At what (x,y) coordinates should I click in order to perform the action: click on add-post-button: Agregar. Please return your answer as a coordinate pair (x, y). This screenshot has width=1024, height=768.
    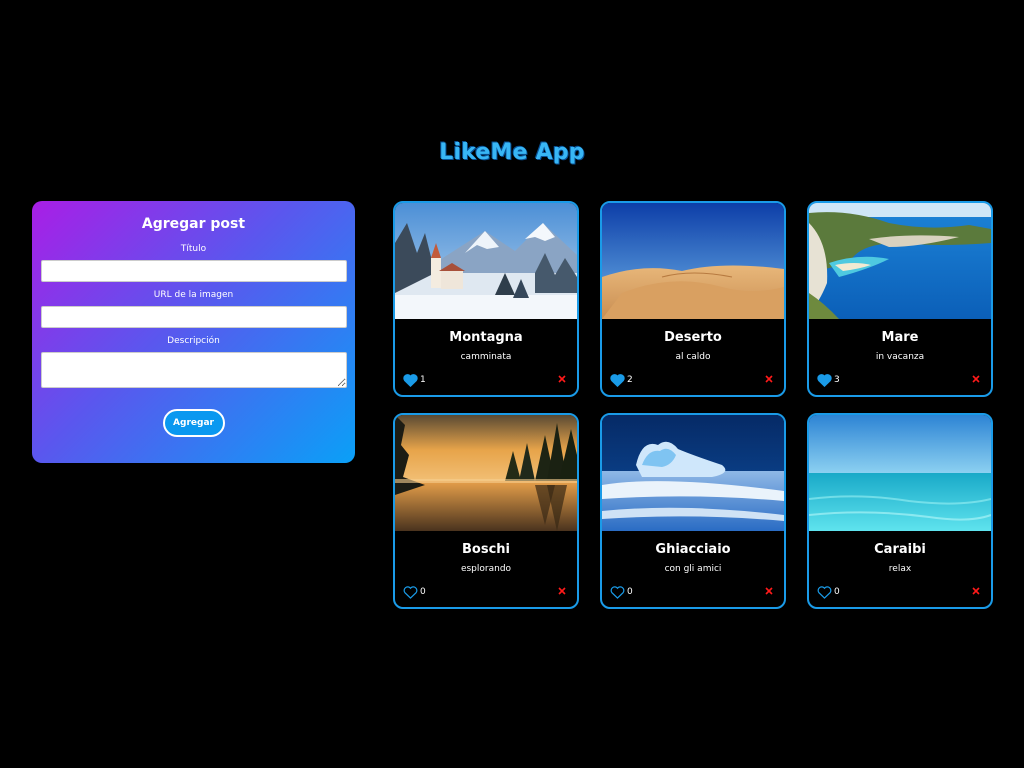
    Looking at the image, I should click on (193, 423).